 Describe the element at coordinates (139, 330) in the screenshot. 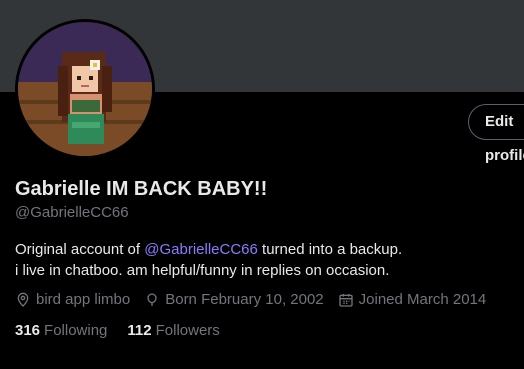

I see `followers-count: 112` at that location.